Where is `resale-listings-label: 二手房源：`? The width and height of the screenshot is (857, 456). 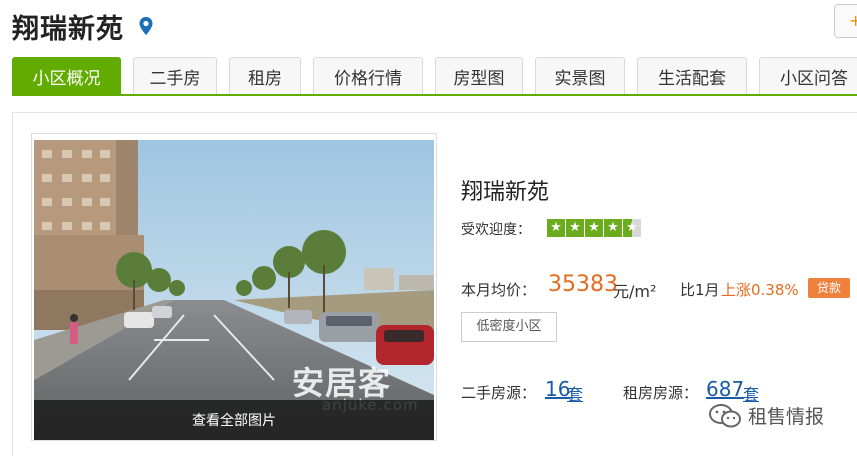
resale-listings-label: 二手房源： is located at coordinates (499, 393).